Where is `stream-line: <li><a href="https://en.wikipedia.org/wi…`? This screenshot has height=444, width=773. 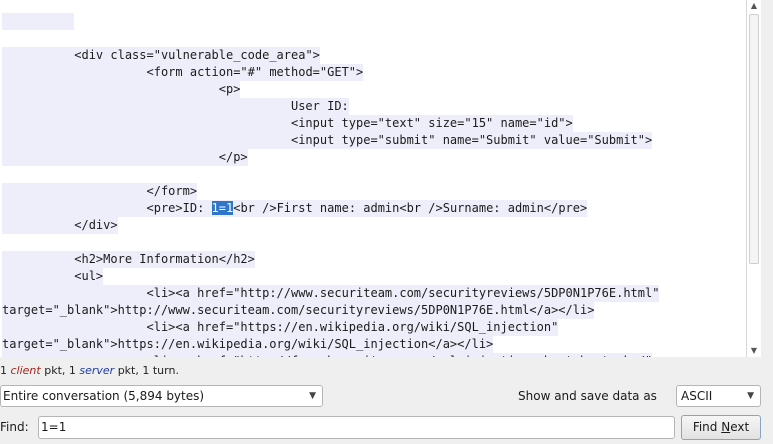
stream-line: <li><a href="https://en.wikipedia.org/wi… is located at coordinates (280, 327).